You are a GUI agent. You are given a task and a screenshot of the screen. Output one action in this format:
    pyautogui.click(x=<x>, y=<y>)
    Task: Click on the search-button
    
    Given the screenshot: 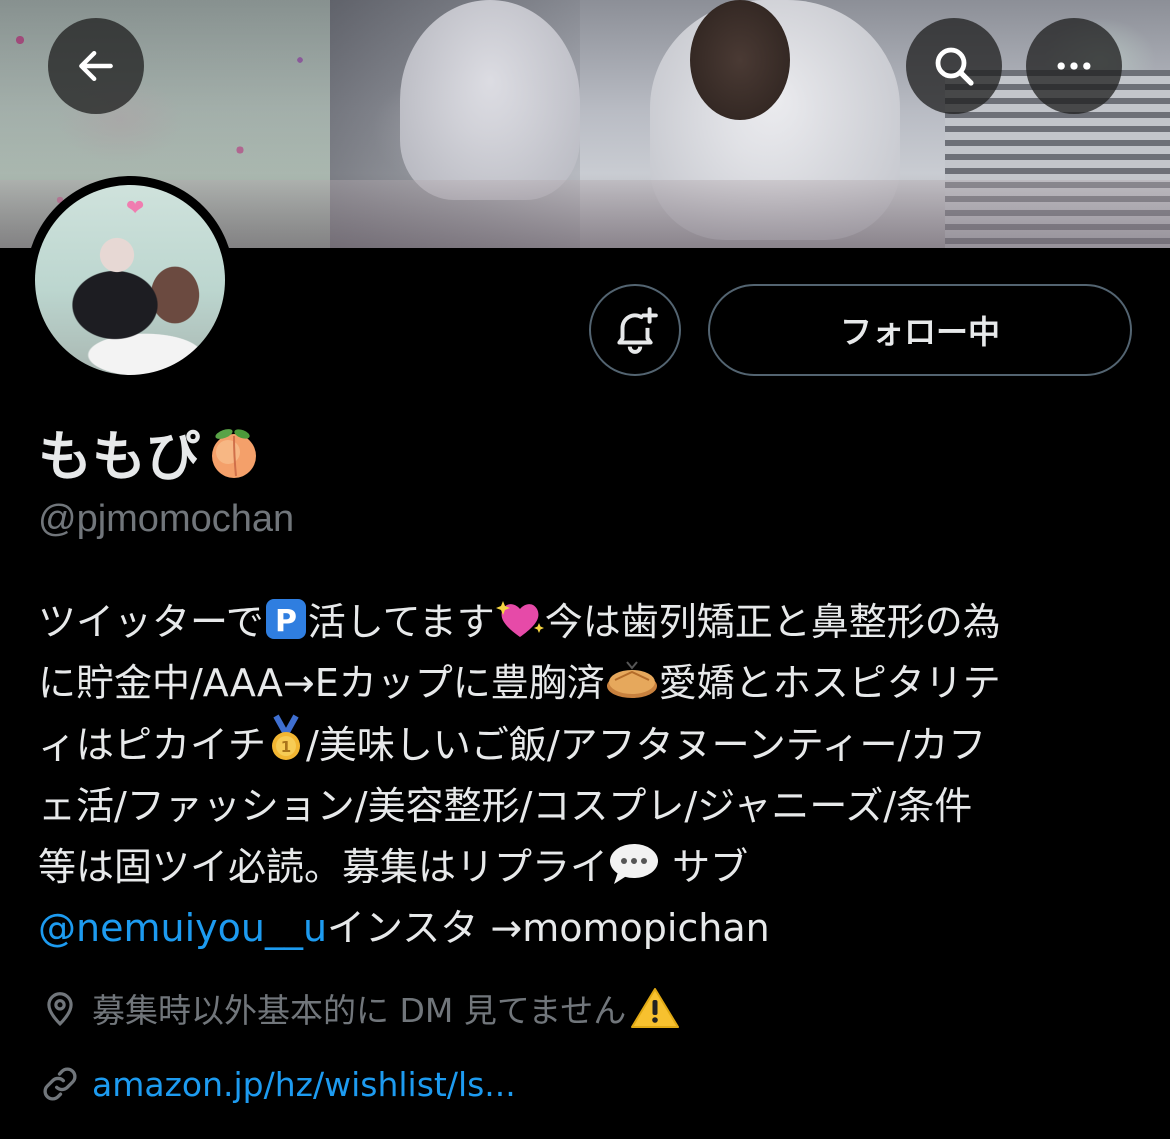 What is the action you would take?
    pyautogui.click(x=954, y=66)
    